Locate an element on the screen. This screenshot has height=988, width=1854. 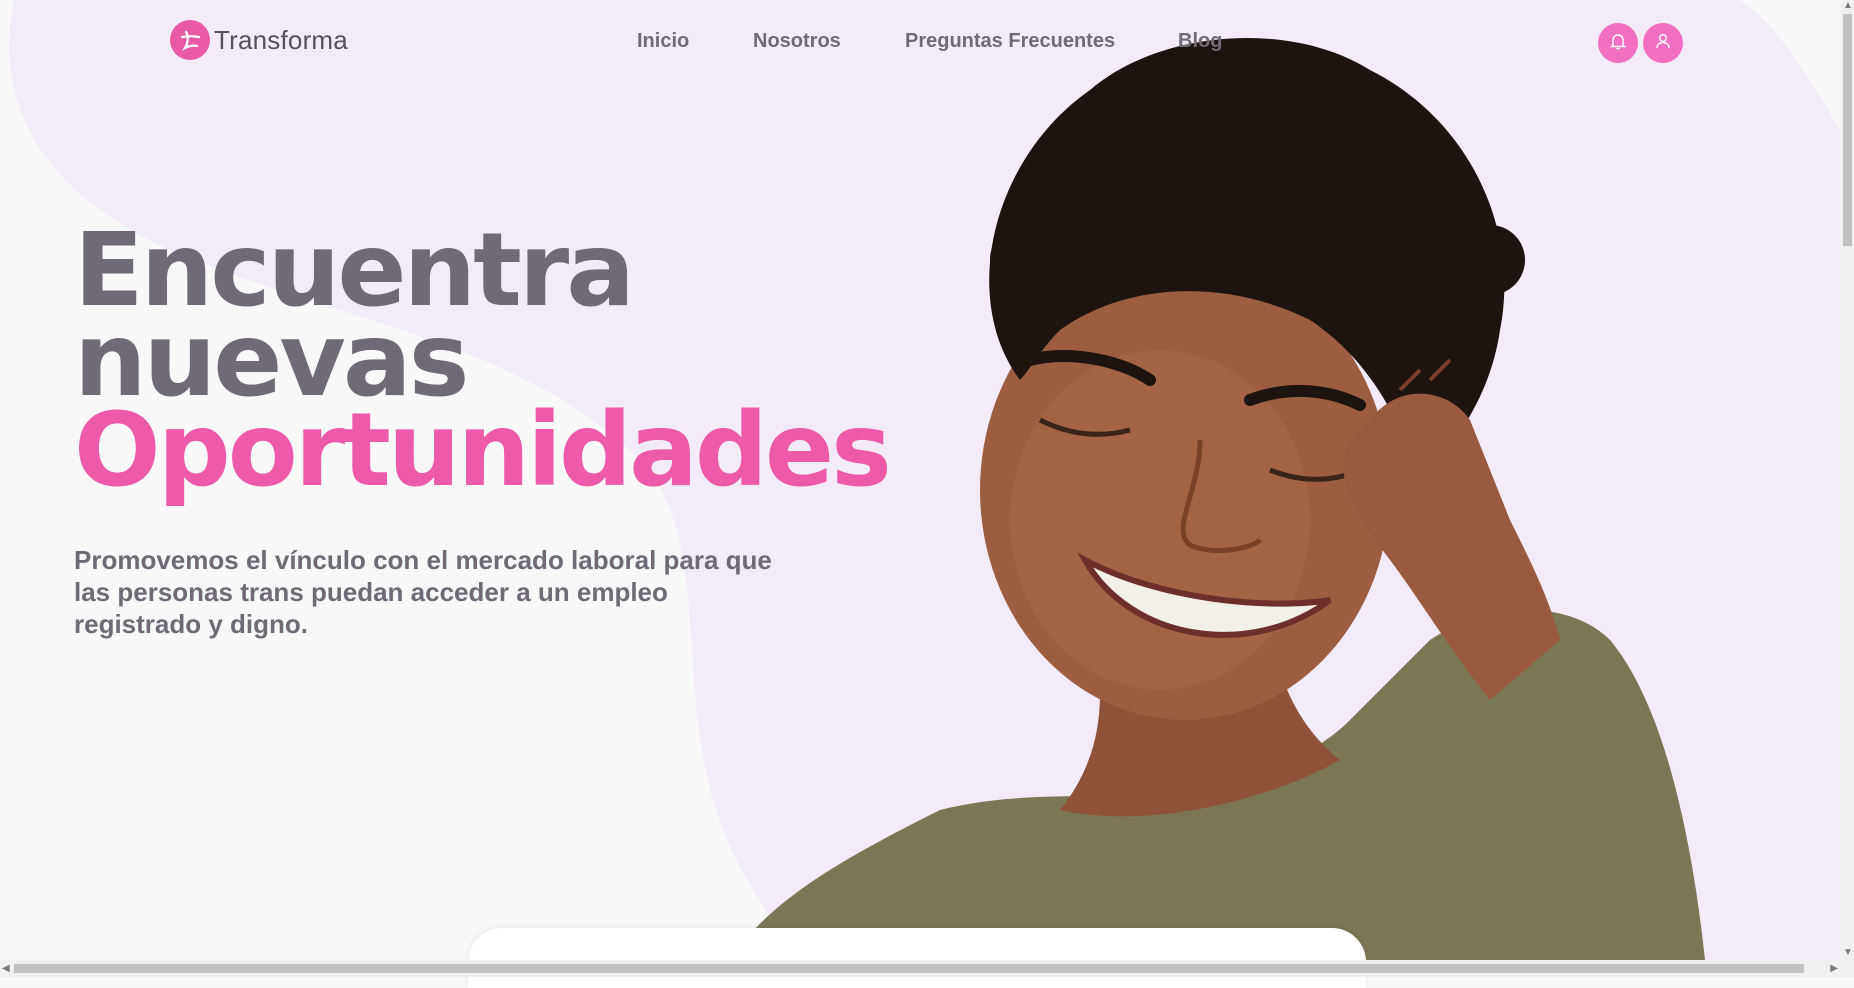
account-button is located at coordinates (1663, 43).